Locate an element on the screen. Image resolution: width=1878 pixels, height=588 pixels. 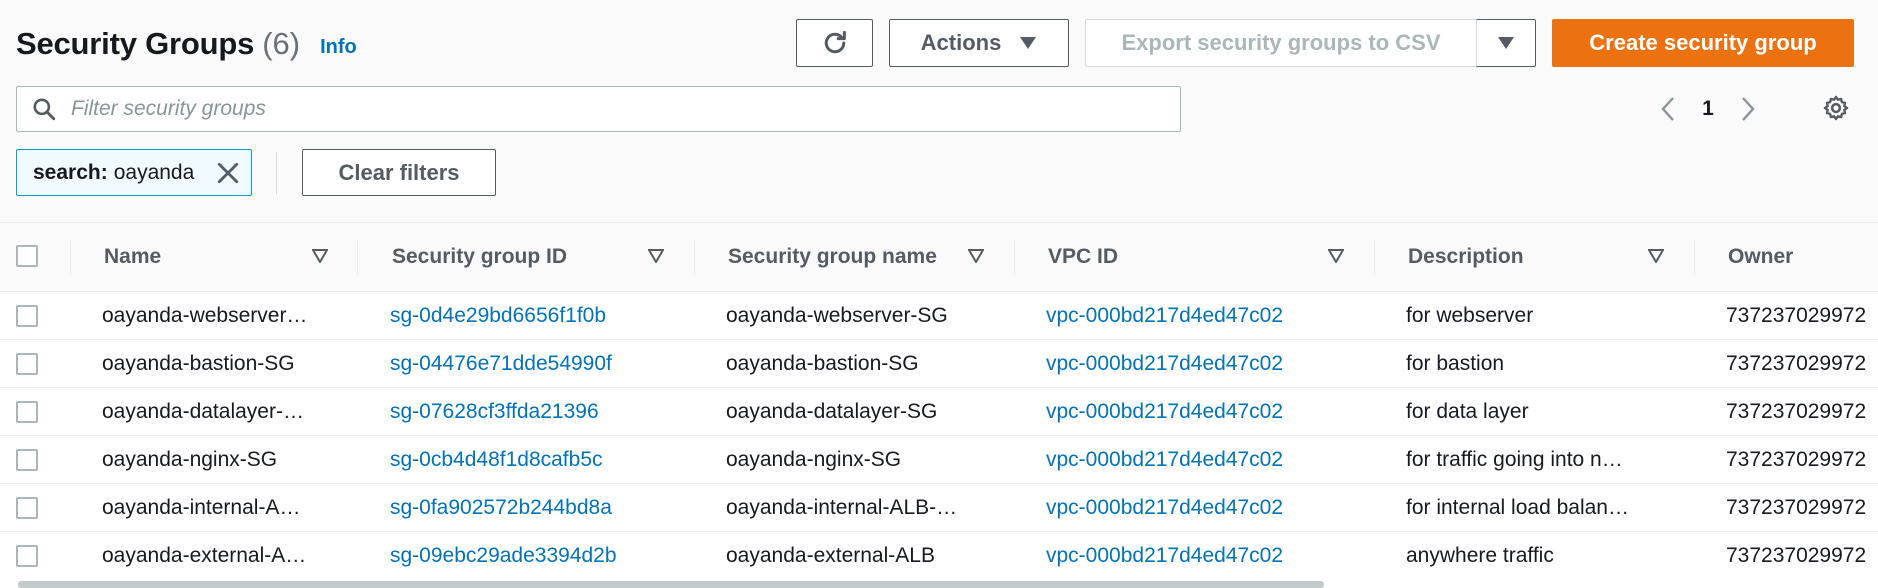
pagination: 1 is located at coordinates (1708, 109).